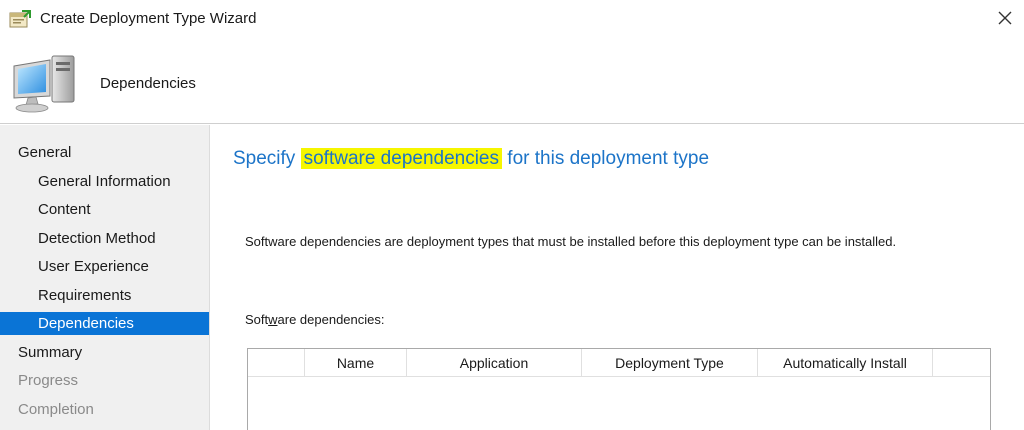 This screenshot has width=1024, height=430. I want to click on column-header-blank, so click(276, 363).